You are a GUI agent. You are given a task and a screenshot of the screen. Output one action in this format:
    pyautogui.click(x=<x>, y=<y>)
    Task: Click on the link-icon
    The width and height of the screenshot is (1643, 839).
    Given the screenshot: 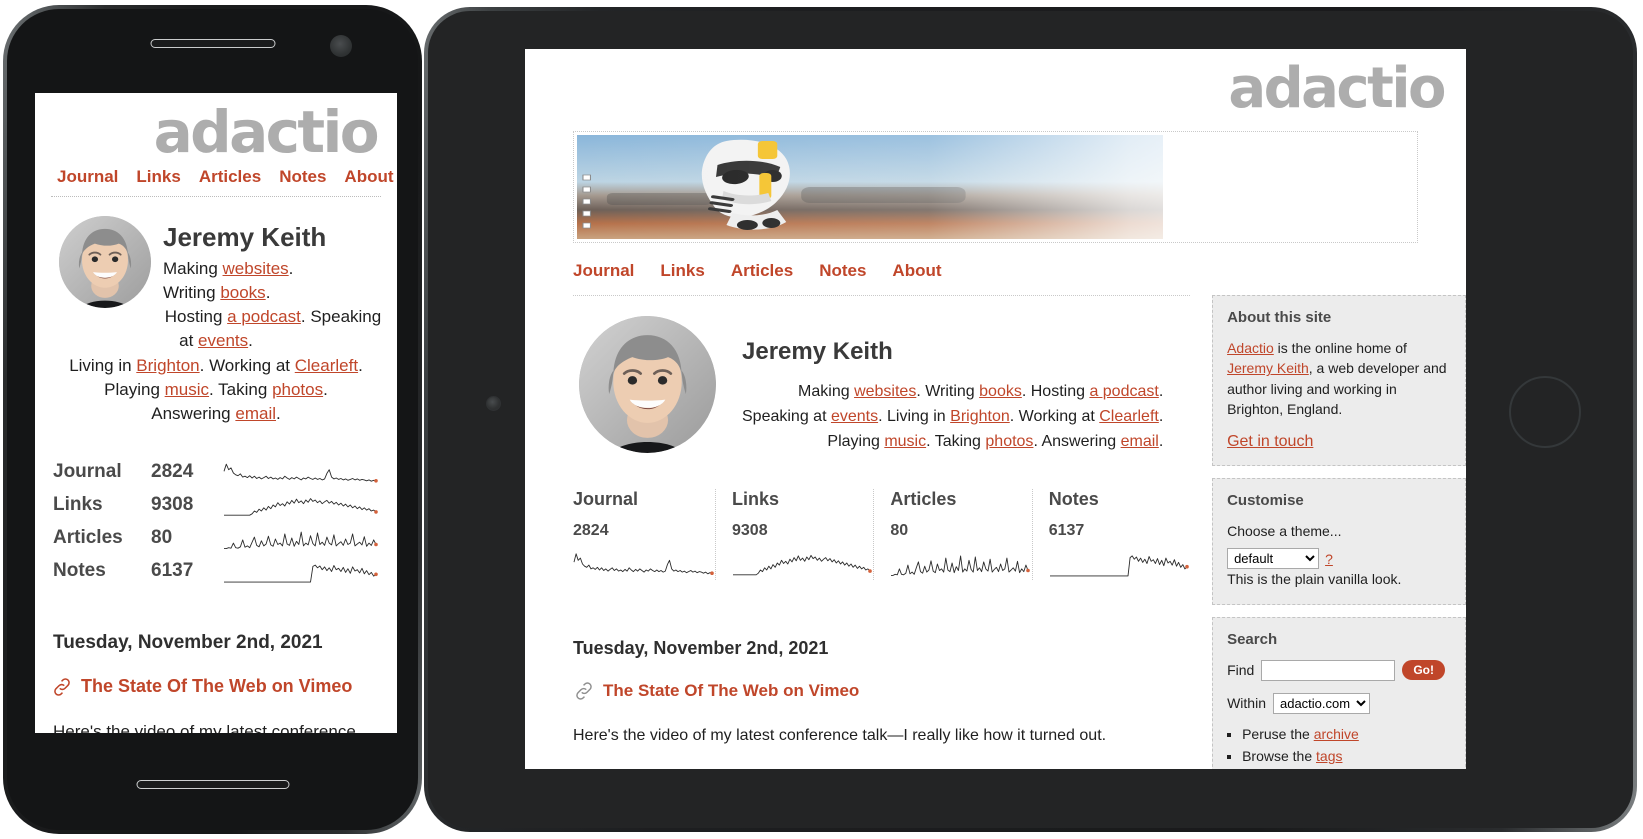 What is the action you would take?
    pyautogui.click(x=584, y=693)
    